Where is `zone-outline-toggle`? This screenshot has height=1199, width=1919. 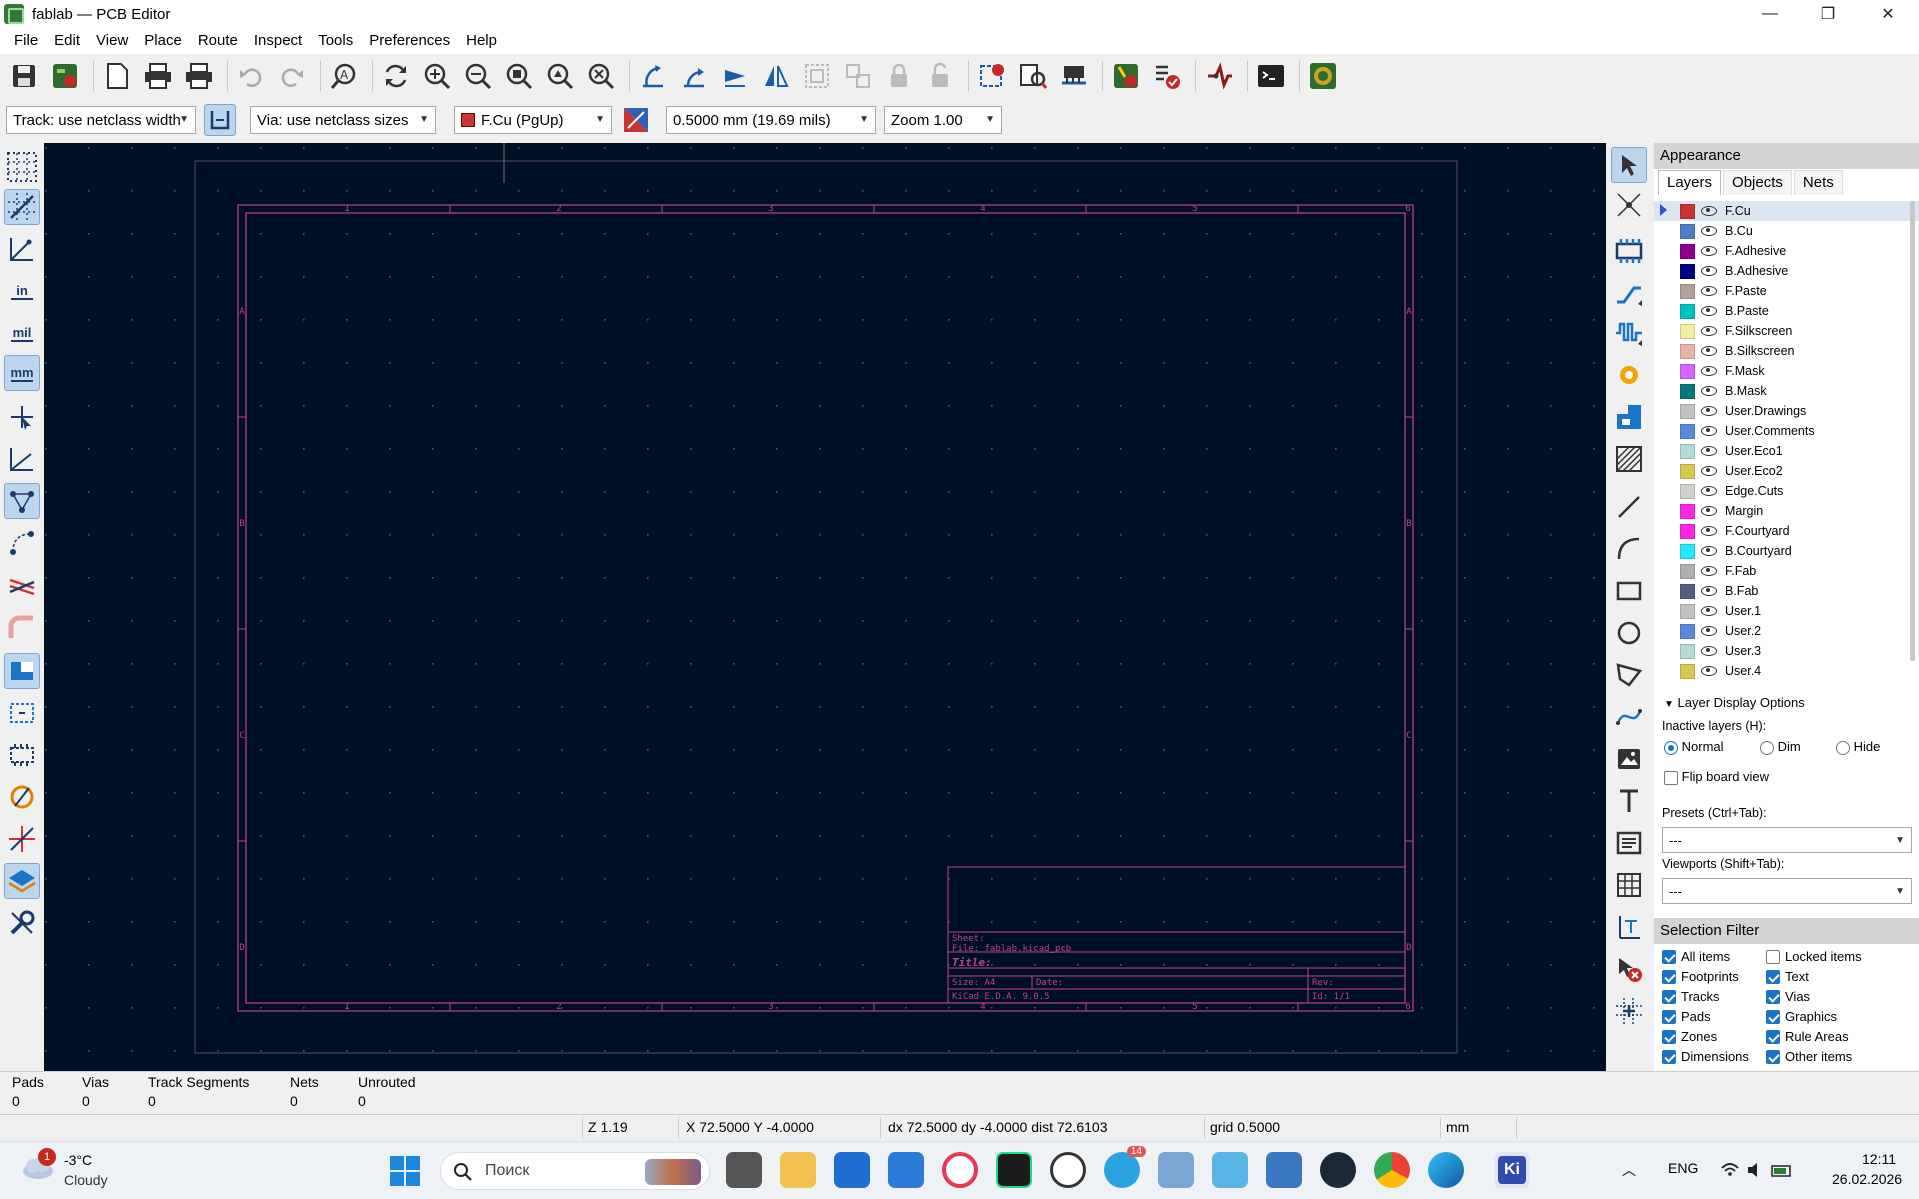 zone-outline-toggle is located at coordinates (22, 713).